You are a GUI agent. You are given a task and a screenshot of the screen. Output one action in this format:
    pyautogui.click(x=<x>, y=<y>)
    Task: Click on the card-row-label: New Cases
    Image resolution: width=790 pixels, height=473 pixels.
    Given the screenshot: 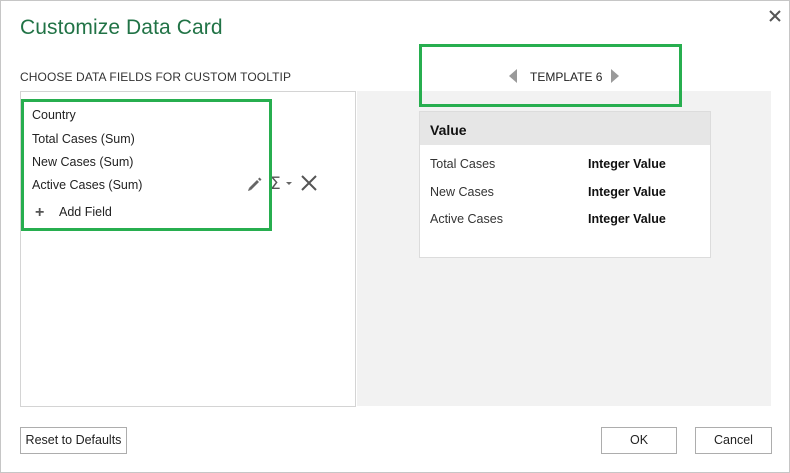 What is the action you would take?
    pyautogui.click(x=462, y=192)
    